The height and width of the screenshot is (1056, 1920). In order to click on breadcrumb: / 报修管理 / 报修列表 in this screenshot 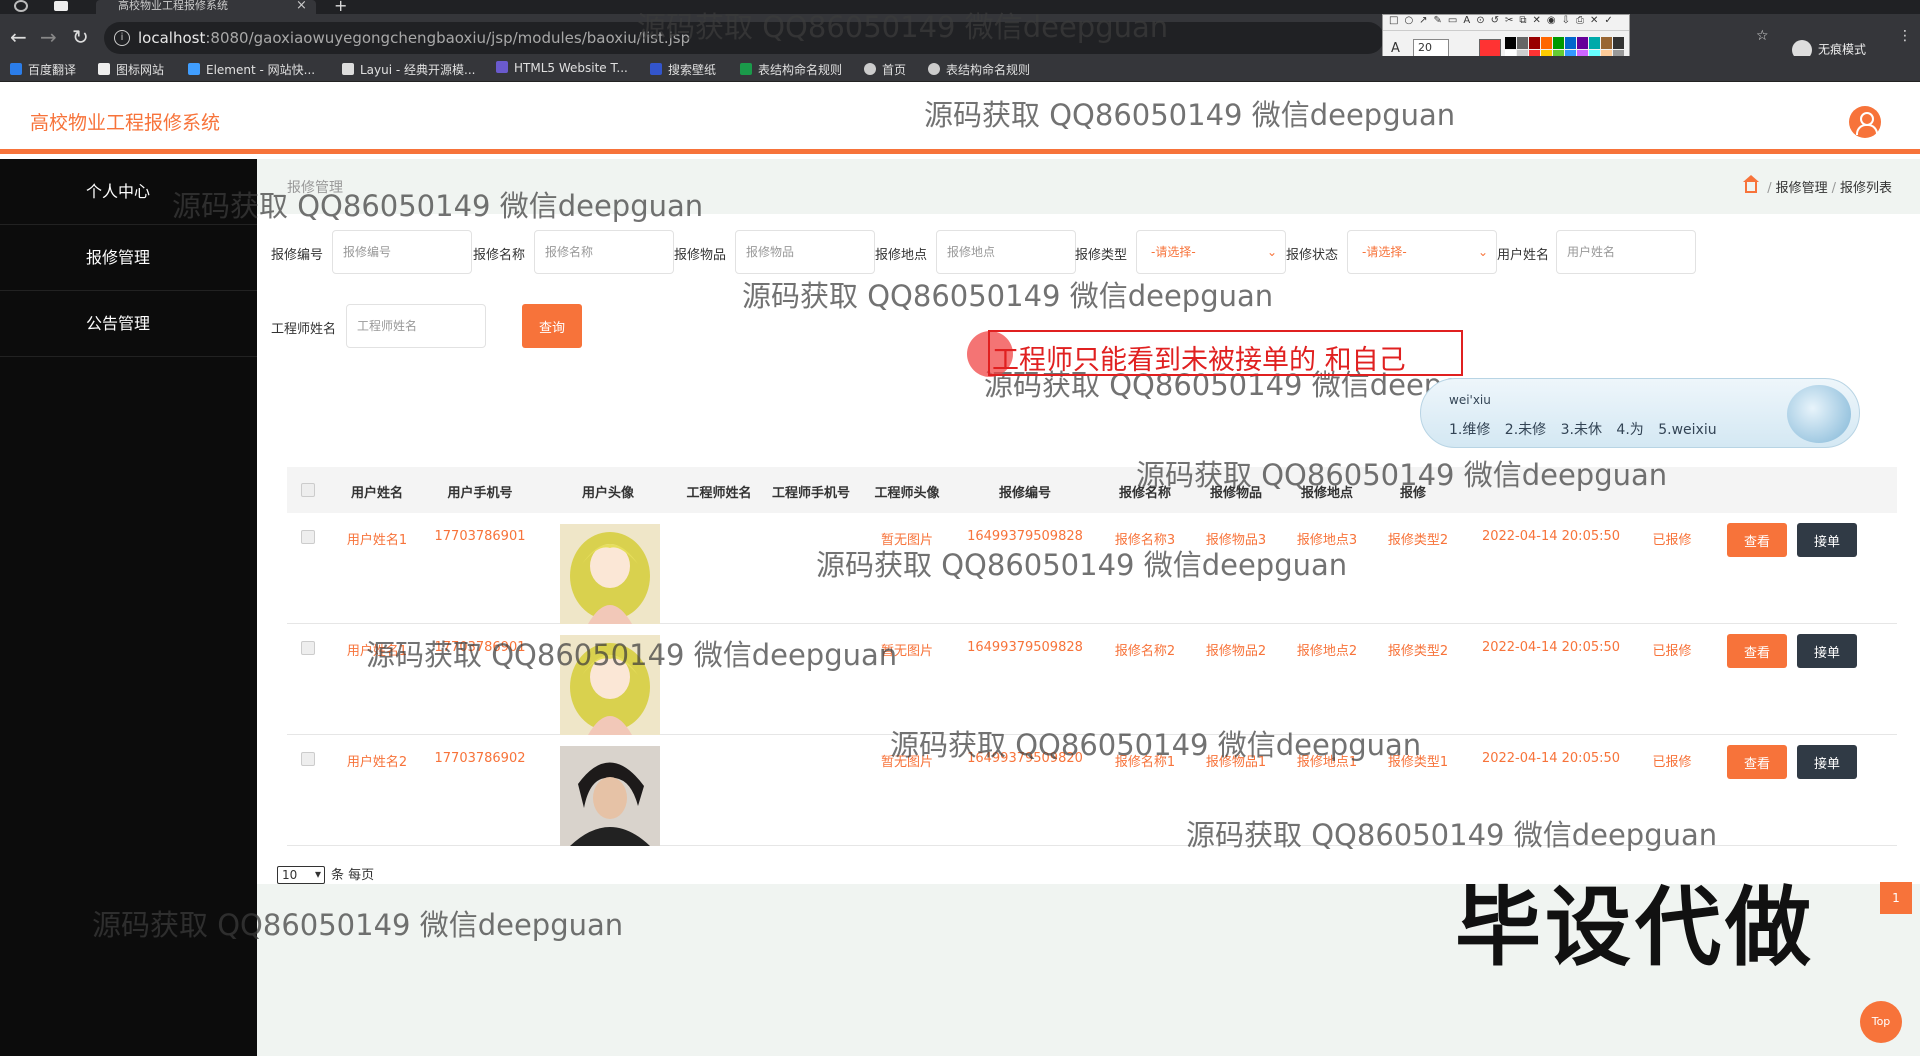, I will do `click(1817, 185)`.